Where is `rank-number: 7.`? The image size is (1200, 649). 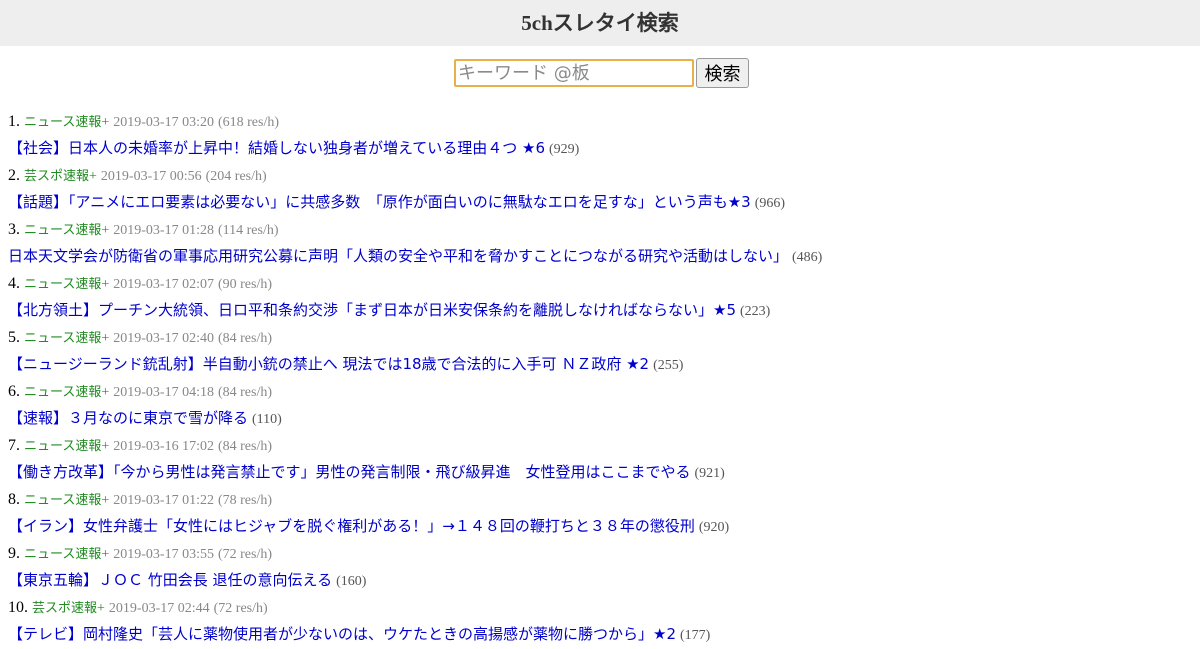 rank-number: 7. is located at coordinates (14, 445).